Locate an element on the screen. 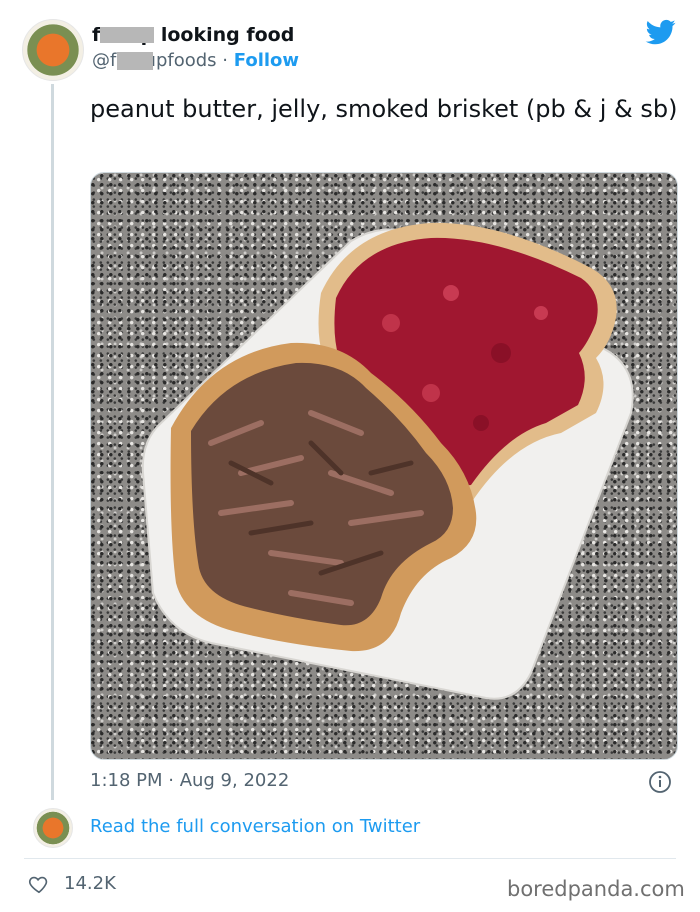 The width and height of the screenshot is (700, 912). divider is located at coordinates (350, 858).